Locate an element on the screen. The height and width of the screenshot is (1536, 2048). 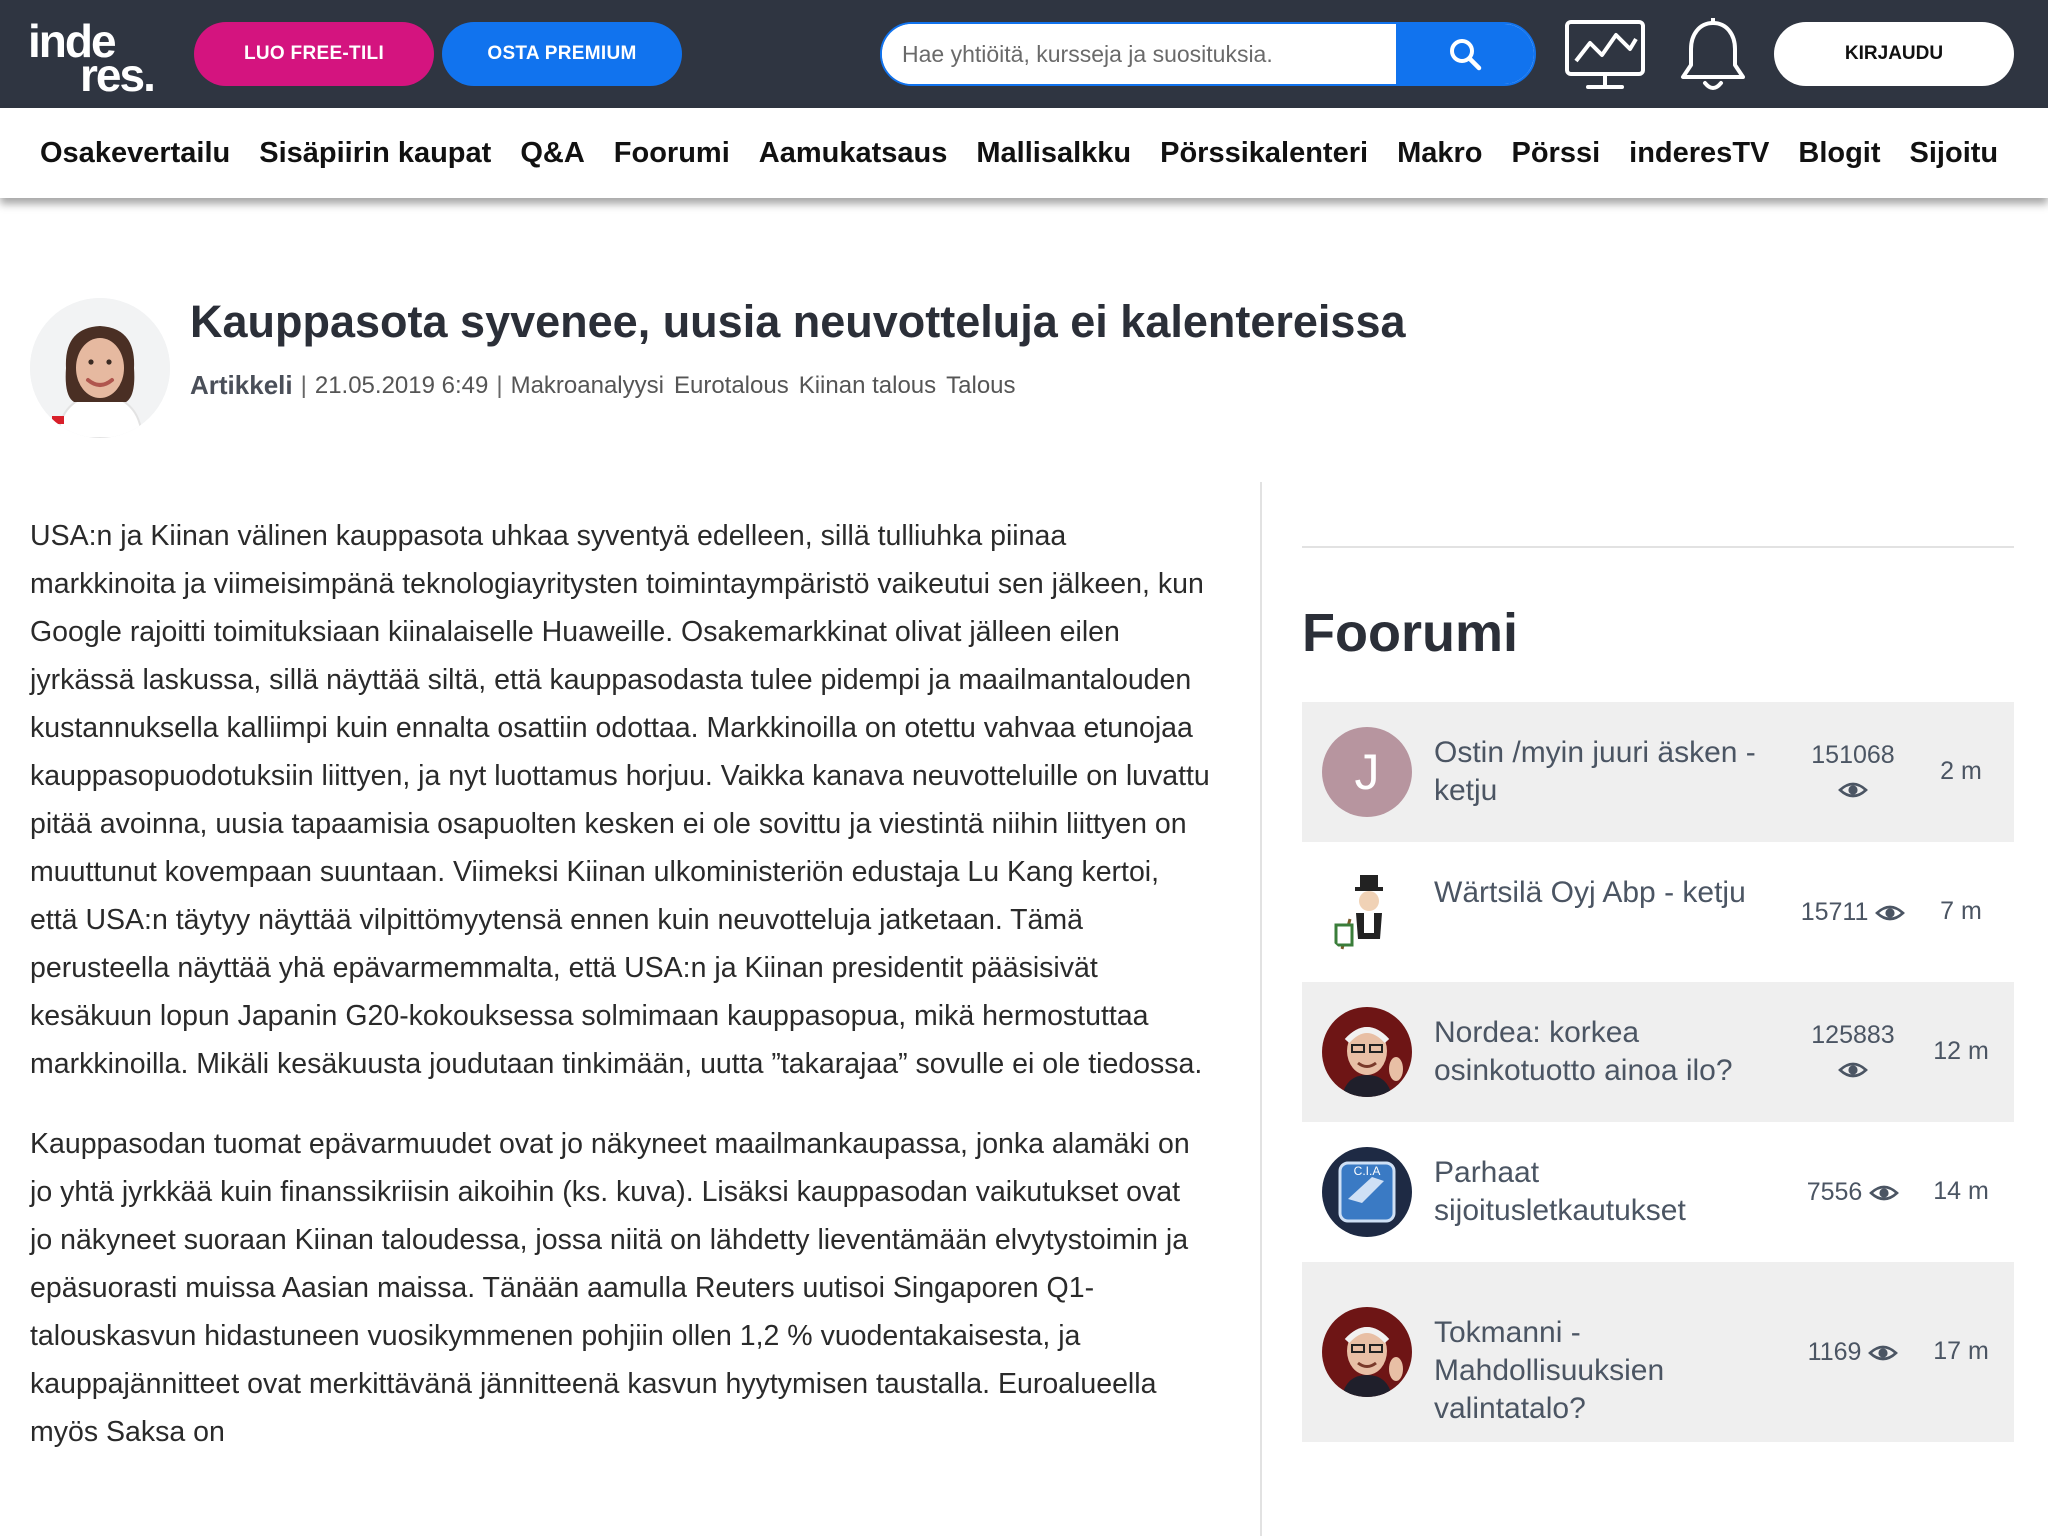
forum-thread-time: 12 m is located at coordinates (1961, 1051).